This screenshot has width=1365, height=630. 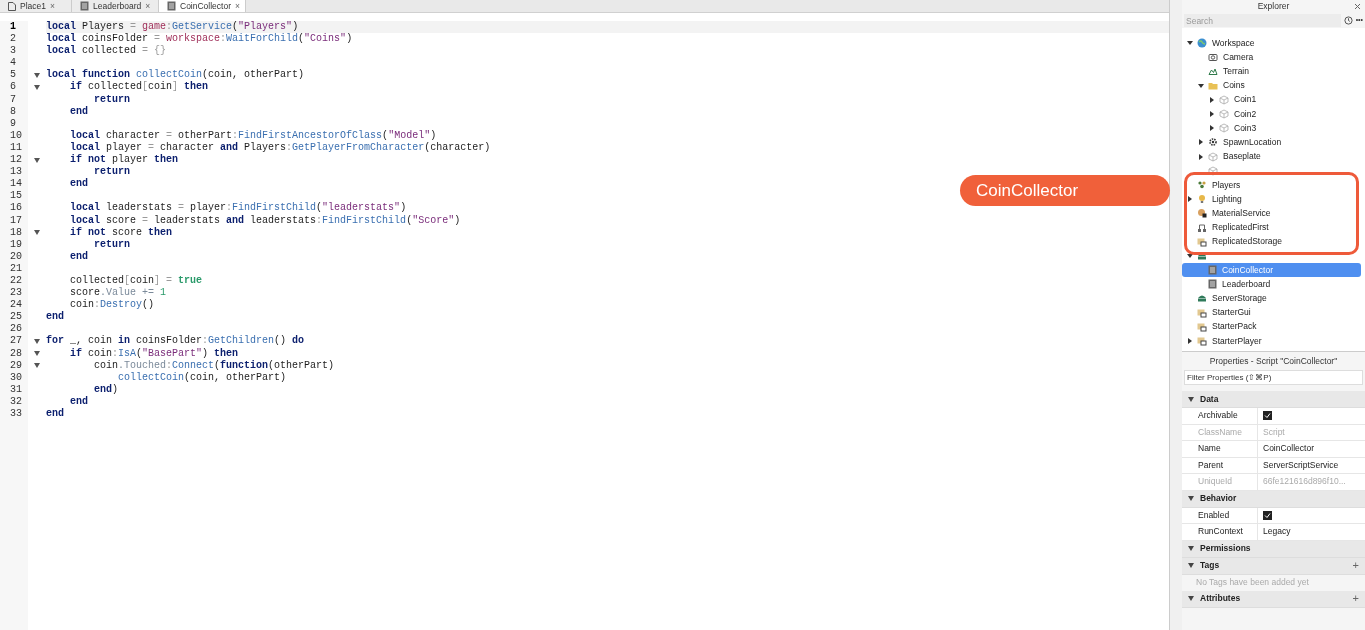 I want to click on line-number: 17, so click(x=16, y=220).